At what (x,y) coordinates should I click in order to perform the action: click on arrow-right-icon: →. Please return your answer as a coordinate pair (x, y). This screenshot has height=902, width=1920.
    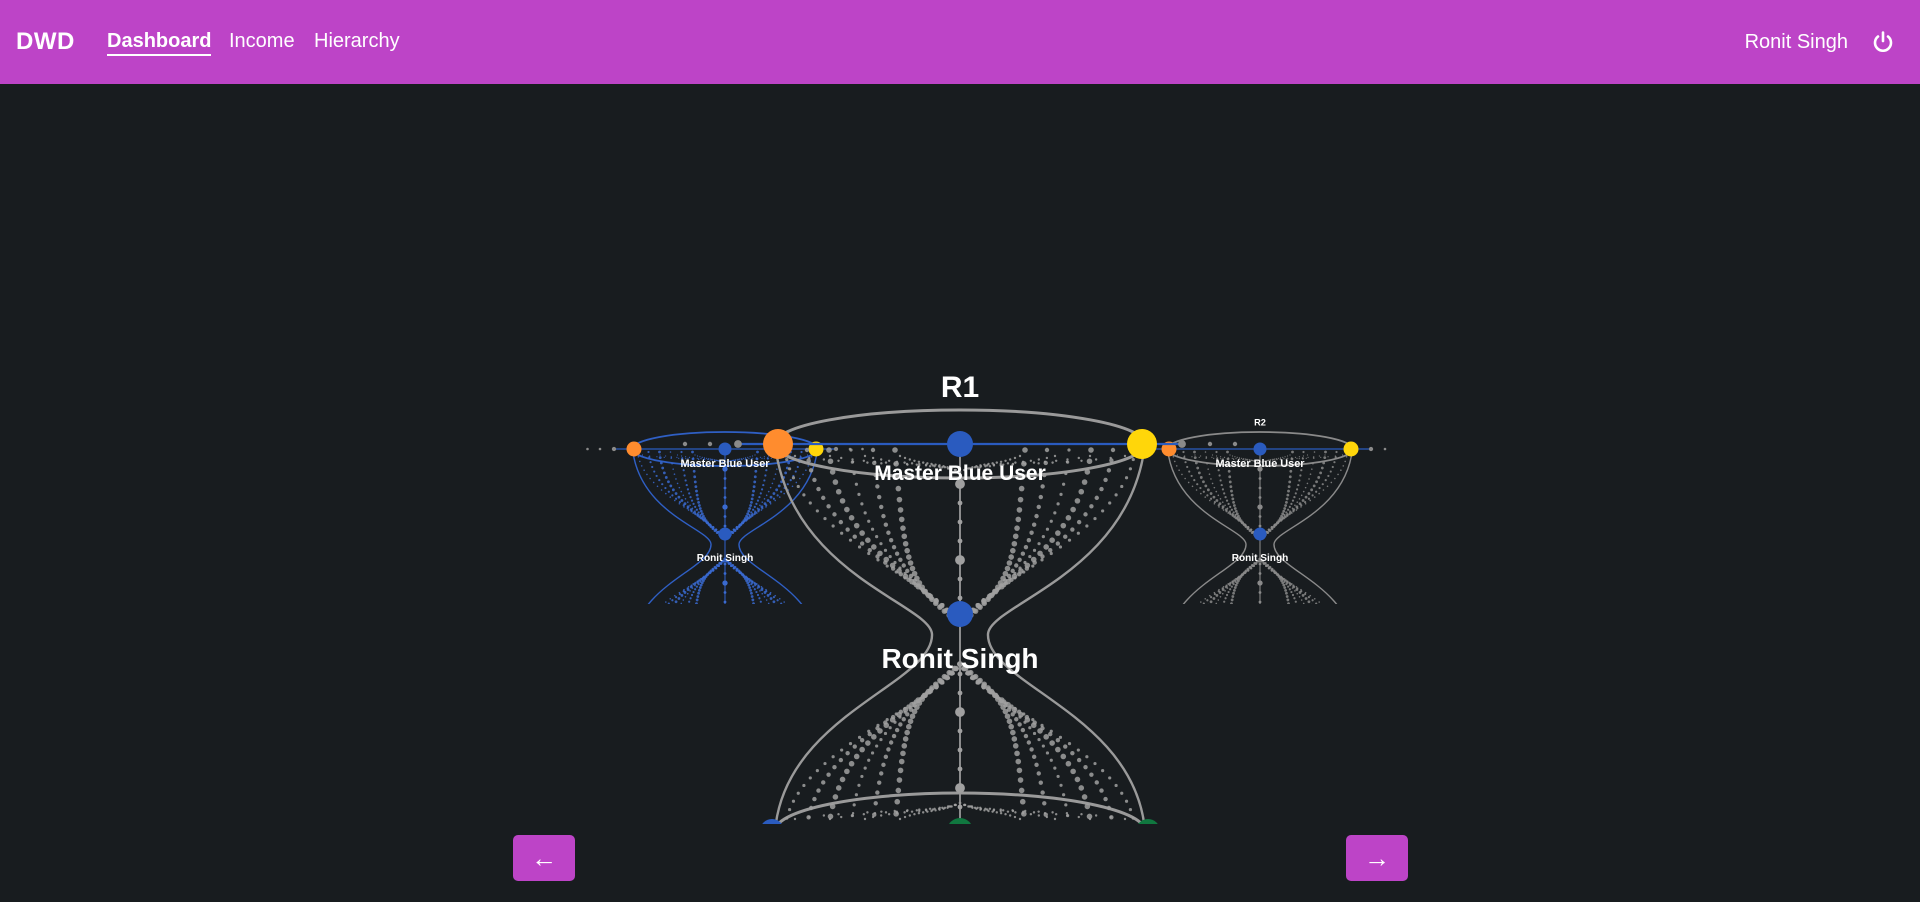
    Looking at the image, I should click on (1377, 857).